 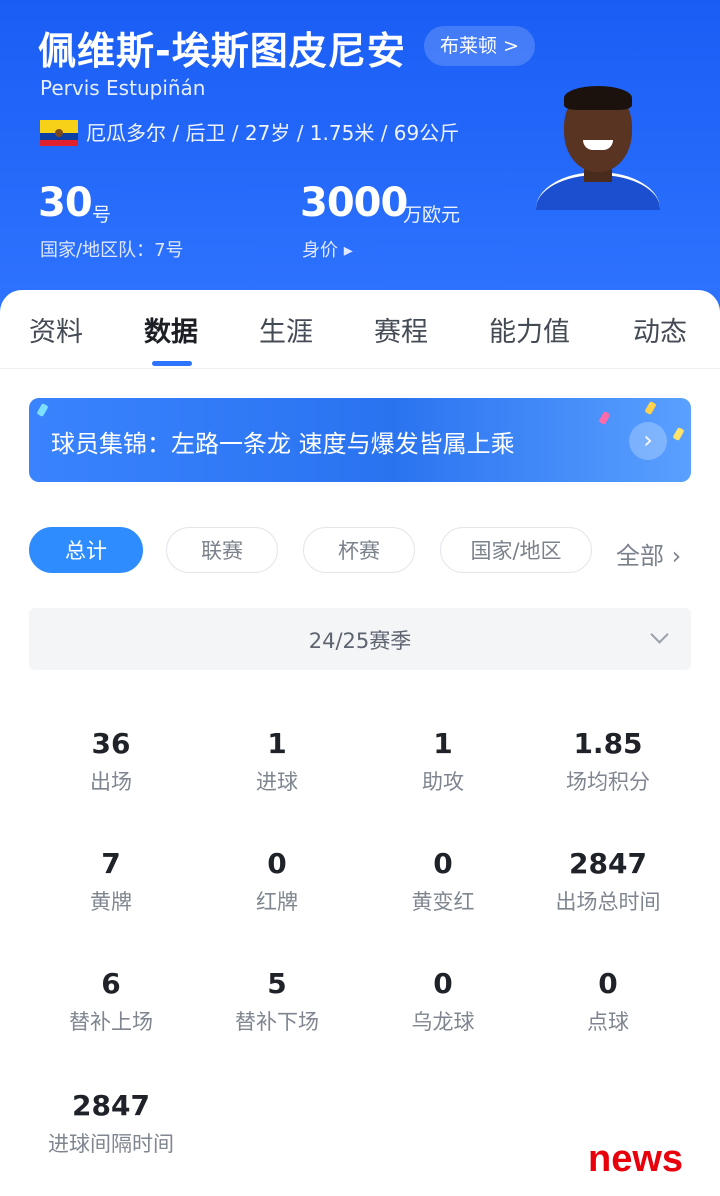 What do you see at coordinates (608, 881) in the screenshot?
I see `stat-item: 2847 出场总时间` at bounding box center [608, 881].